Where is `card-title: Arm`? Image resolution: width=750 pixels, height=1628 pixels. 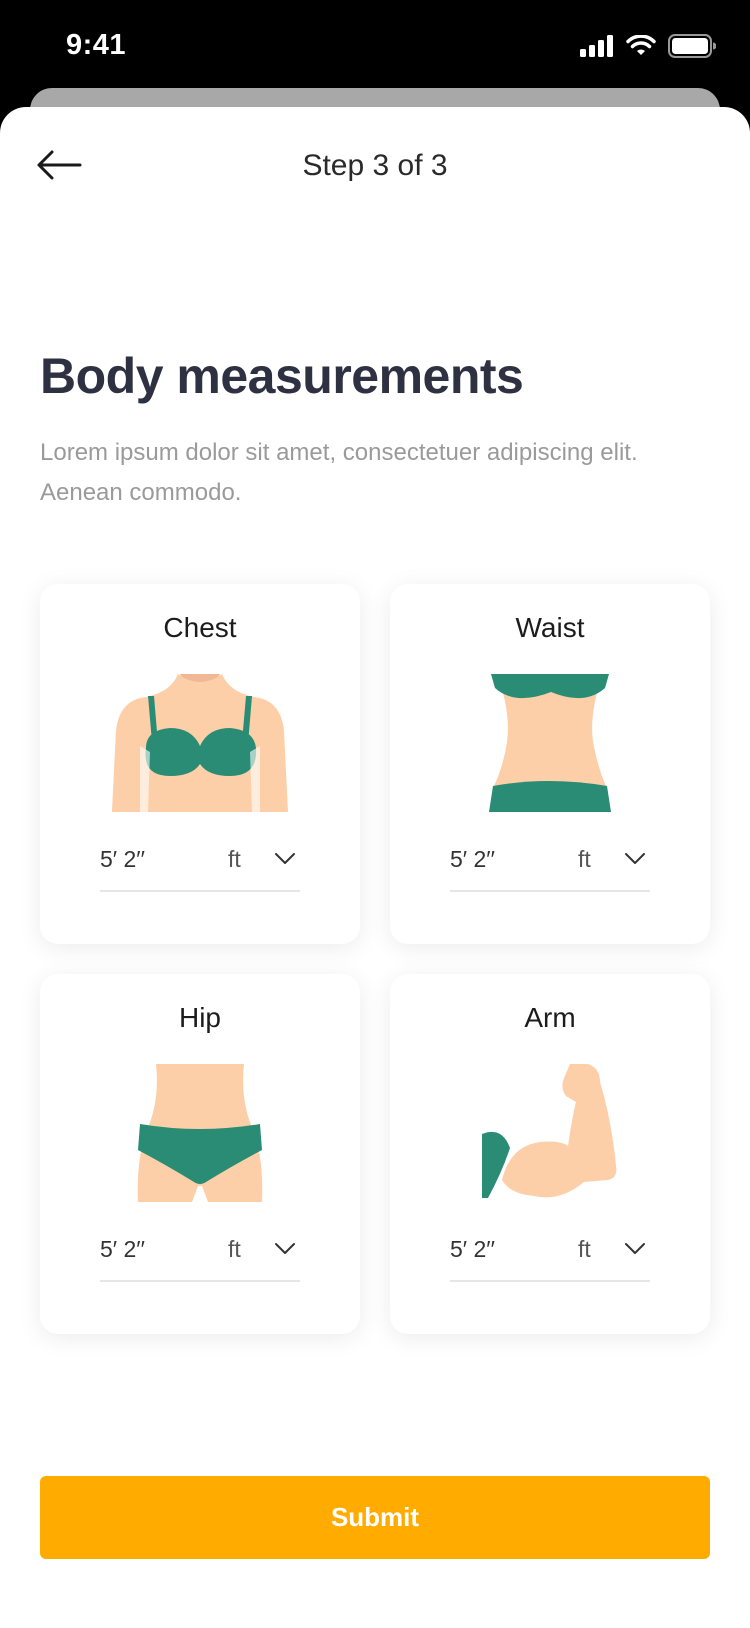 card-title: Arm is located at coordinates (550, 1017).